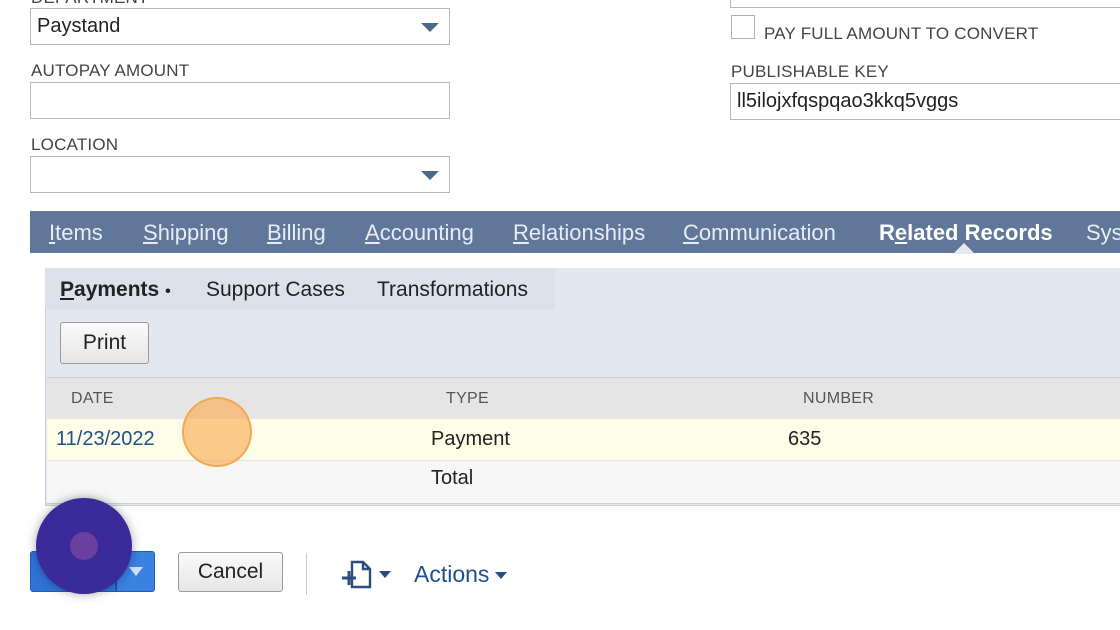  I want to click on column-header-date: DATE, so click(92, 399).